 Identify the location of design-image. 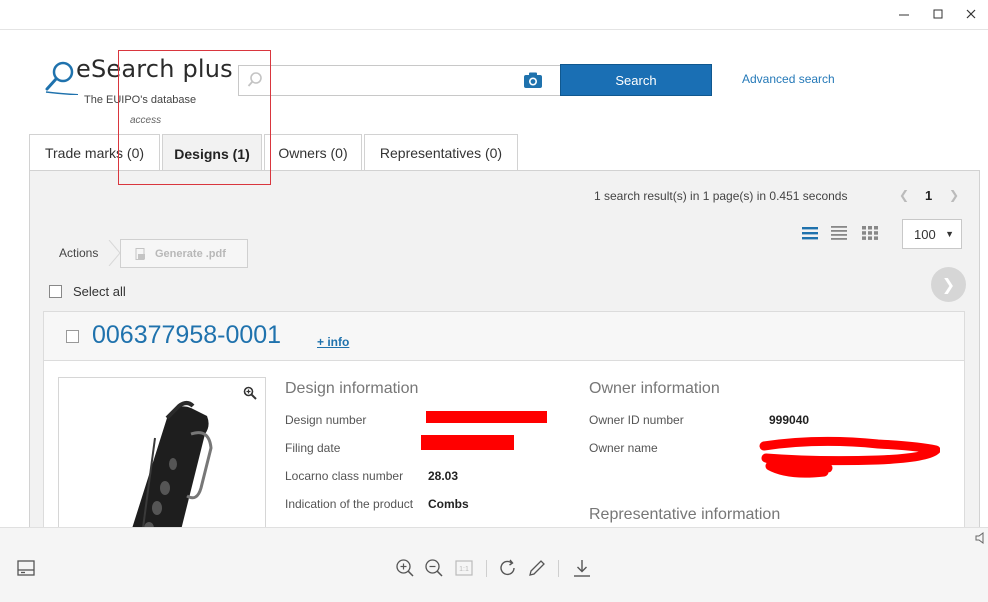
(162, 457).